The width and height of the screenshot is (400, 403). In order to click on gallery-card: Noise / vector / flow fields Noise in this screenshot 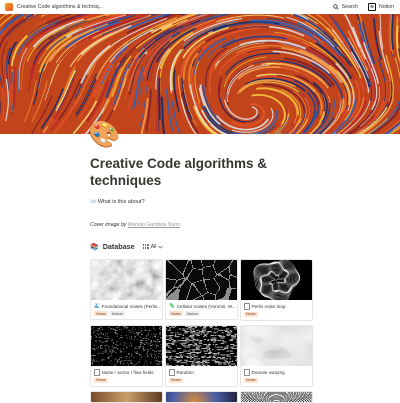, I will do `click(126, 356)`.